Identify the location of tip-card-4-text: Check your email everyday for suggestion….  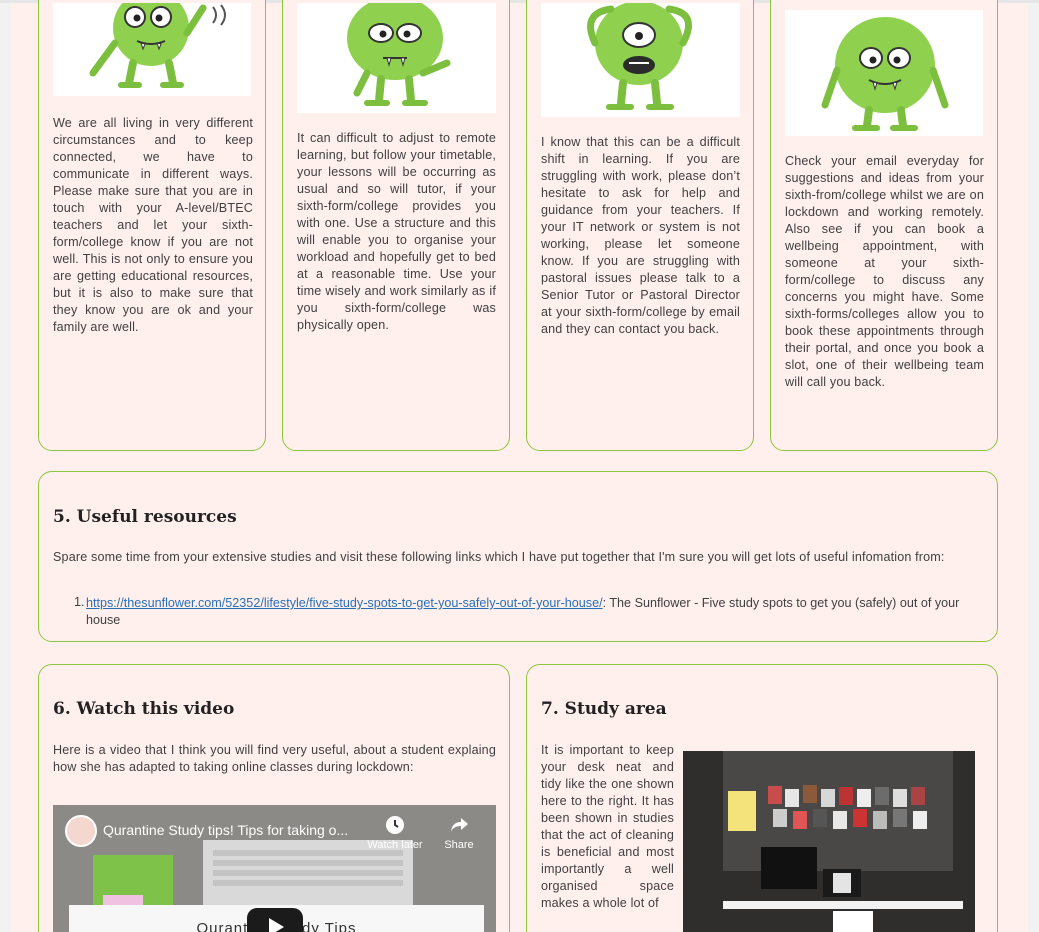
(884, 271).